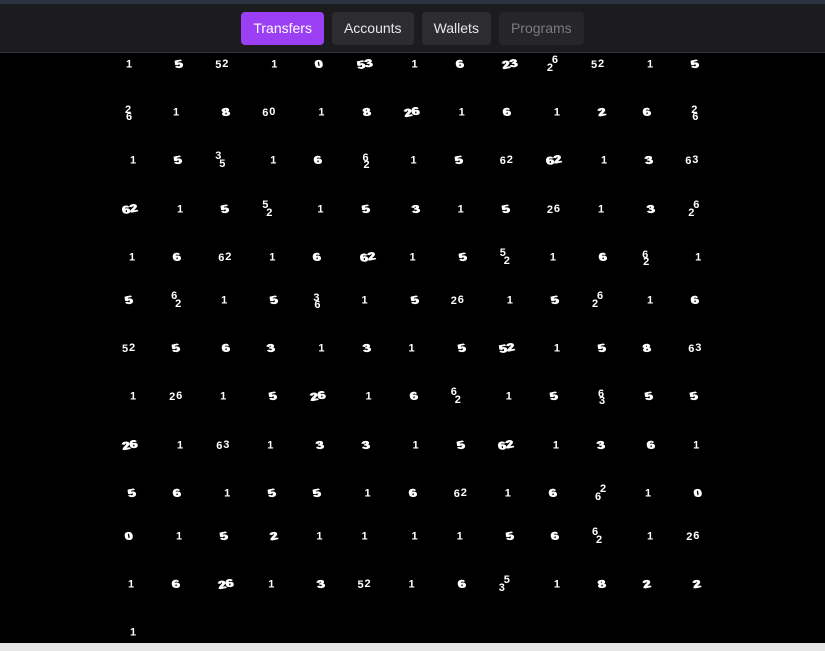 This screenshot has height=651, width=825. I want to click on grid-glyph: 36, so click(317, 301).